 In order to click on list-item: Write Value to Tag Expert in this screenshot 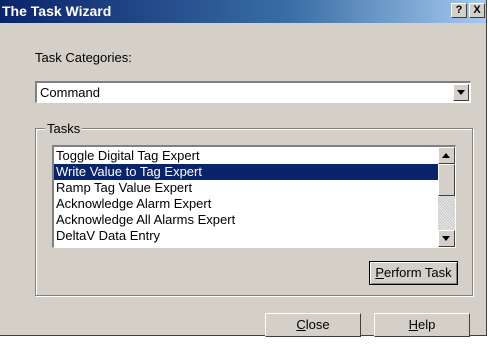, I will do `click(246, 172)`.